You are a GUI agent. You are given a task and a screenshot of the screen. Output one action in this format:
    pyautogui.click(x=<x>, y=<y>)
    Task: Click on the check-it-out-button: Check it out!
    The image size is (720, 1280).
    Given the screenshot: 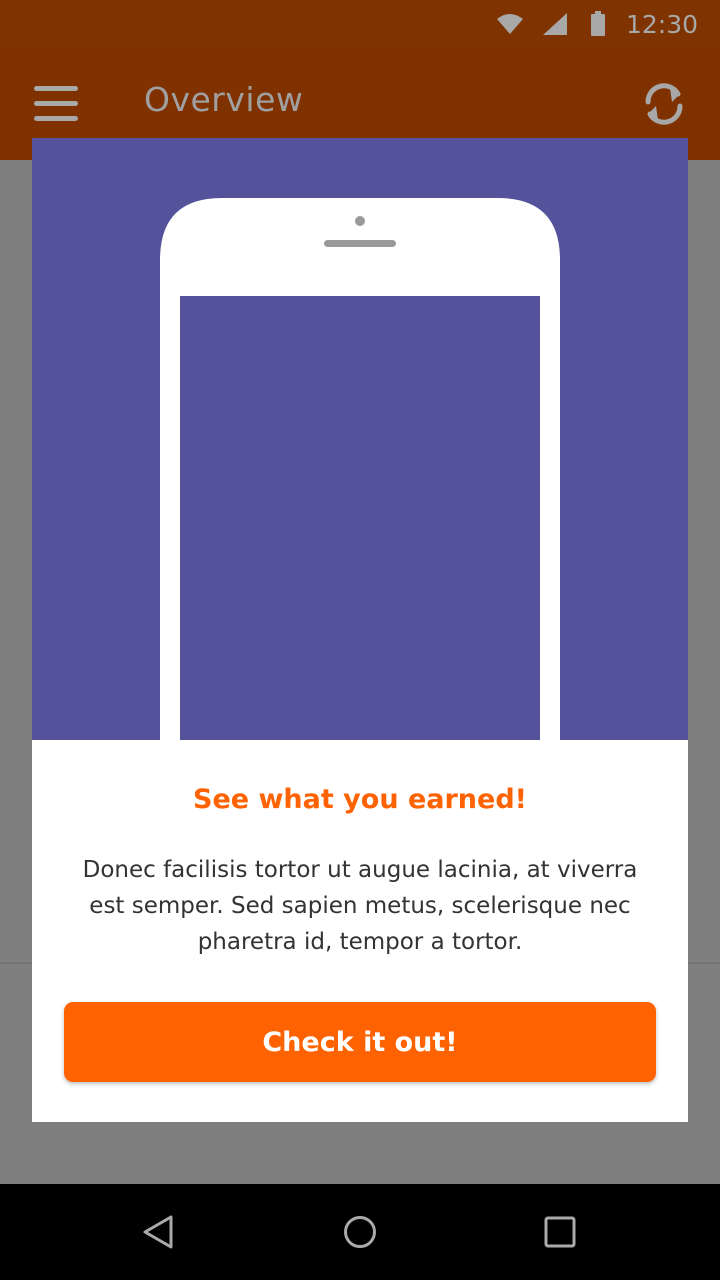 What is the action you would take?
    pyautogui.click(x=360, y=1042)
    